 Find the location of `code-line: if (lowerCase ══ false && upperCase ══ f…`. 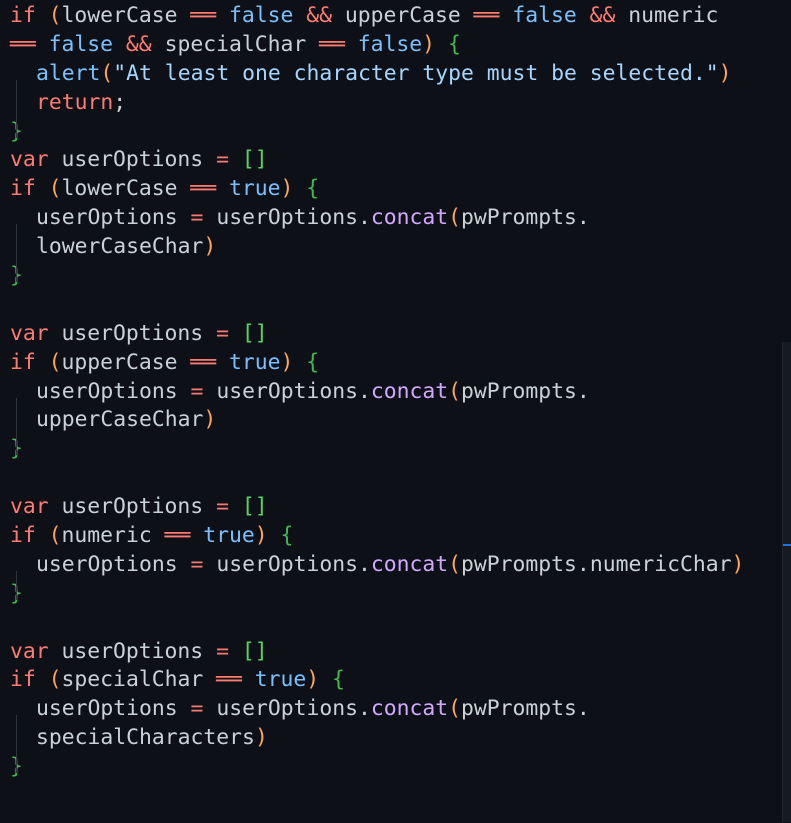

code-line: if (lowerCase ══ false && upperCase ══ f… is located at coordinates (377, 16).